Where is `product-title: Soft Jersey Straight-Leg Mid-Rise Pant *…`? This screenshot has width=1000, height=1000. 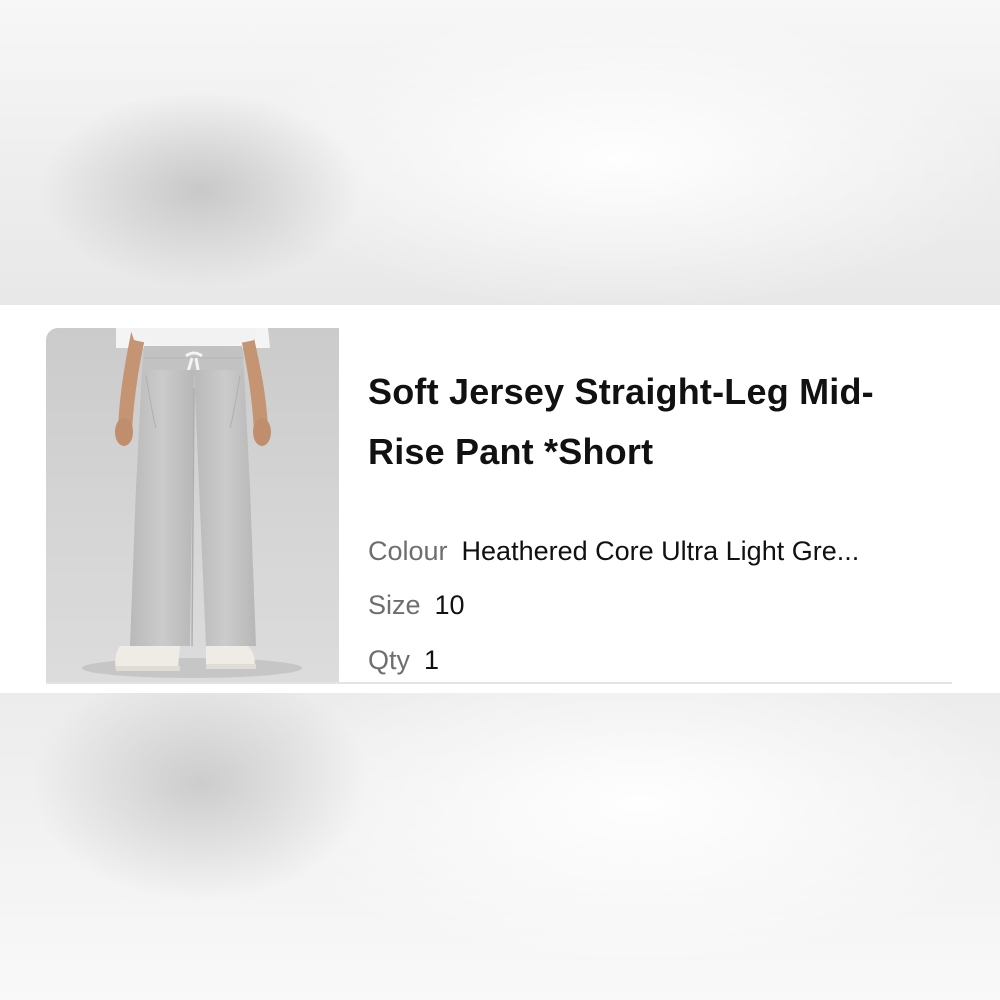
product-title: Soft Jersey Straight-Leg Mid-Rise Pant *… is located at coordinates (653, 422).